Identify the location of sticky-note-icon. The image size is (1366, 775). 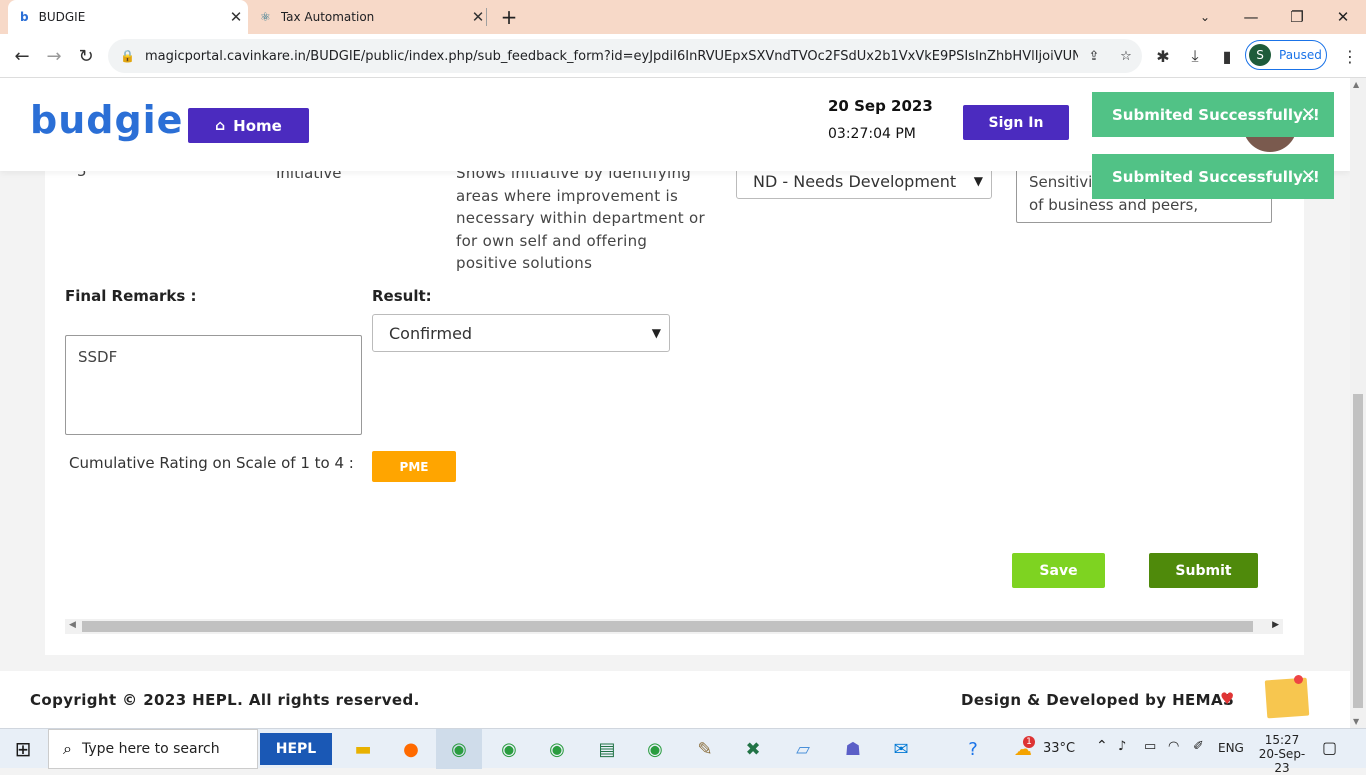
(1287, 698).